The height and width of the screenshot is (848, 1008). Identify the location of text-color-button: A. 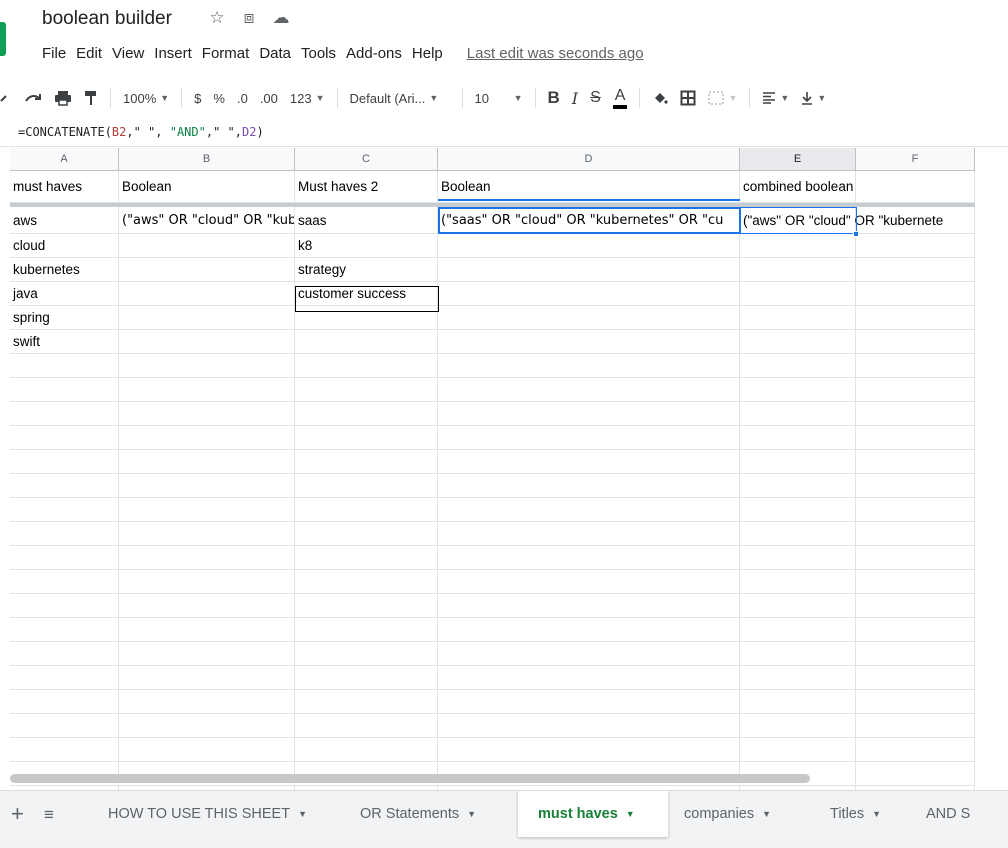
(620, 98).